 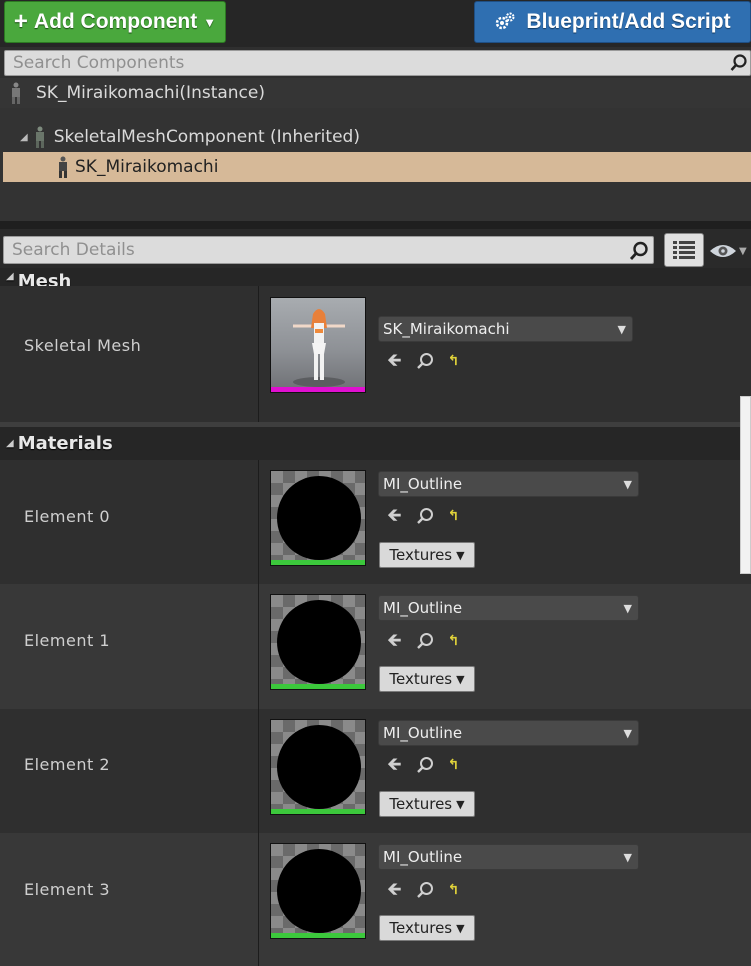 What do you see at coordinates (319, 348) in the screenshot?
I see `character-preview-icon` at bounding box center [319, 348].